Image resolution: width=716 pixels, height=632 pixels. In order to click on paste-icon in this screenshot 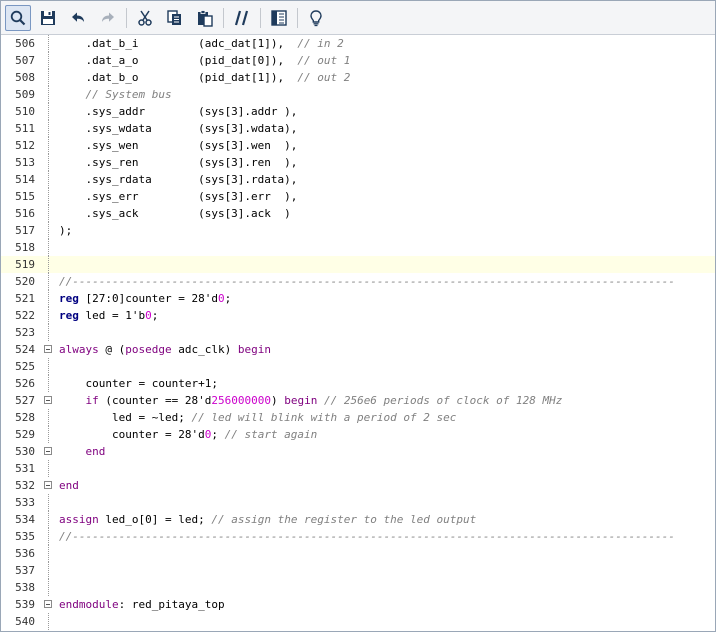, I will do `click(205, 18)`.